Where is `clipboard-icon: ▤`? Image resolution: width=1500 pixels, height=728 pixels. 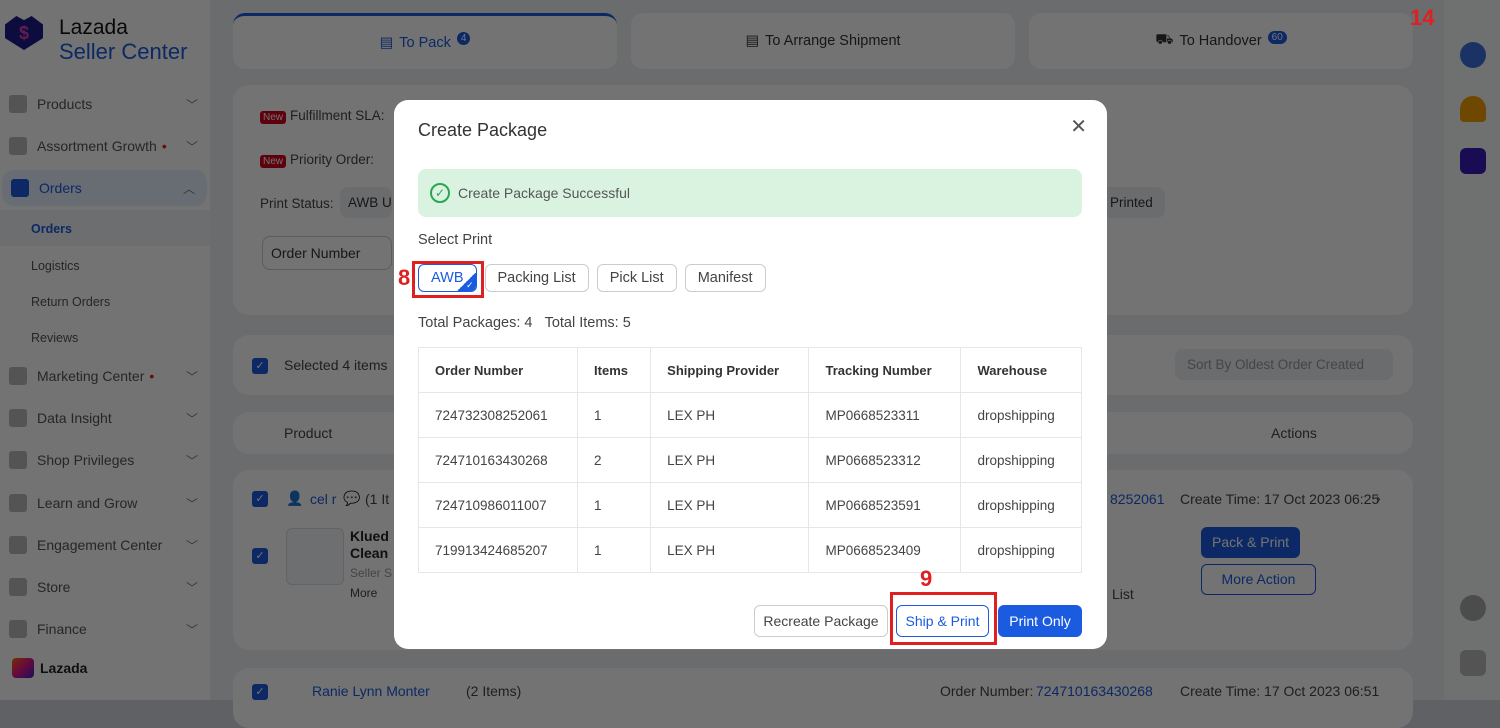 clipboard-icon: ▤ is located at coordinates (386, 42).